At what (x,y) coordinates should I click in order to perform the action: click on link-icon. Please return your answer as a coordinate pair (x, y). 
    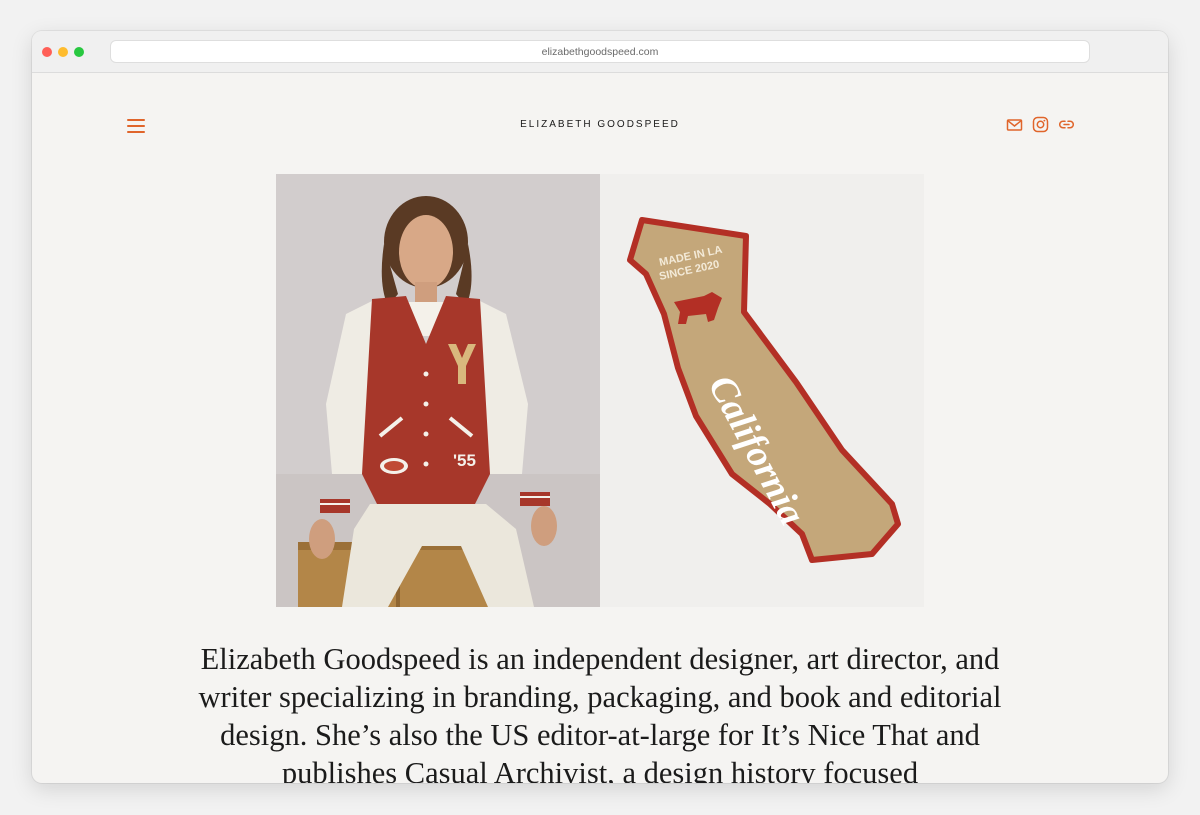
    Looking at the image, I should click on (1066, 124).